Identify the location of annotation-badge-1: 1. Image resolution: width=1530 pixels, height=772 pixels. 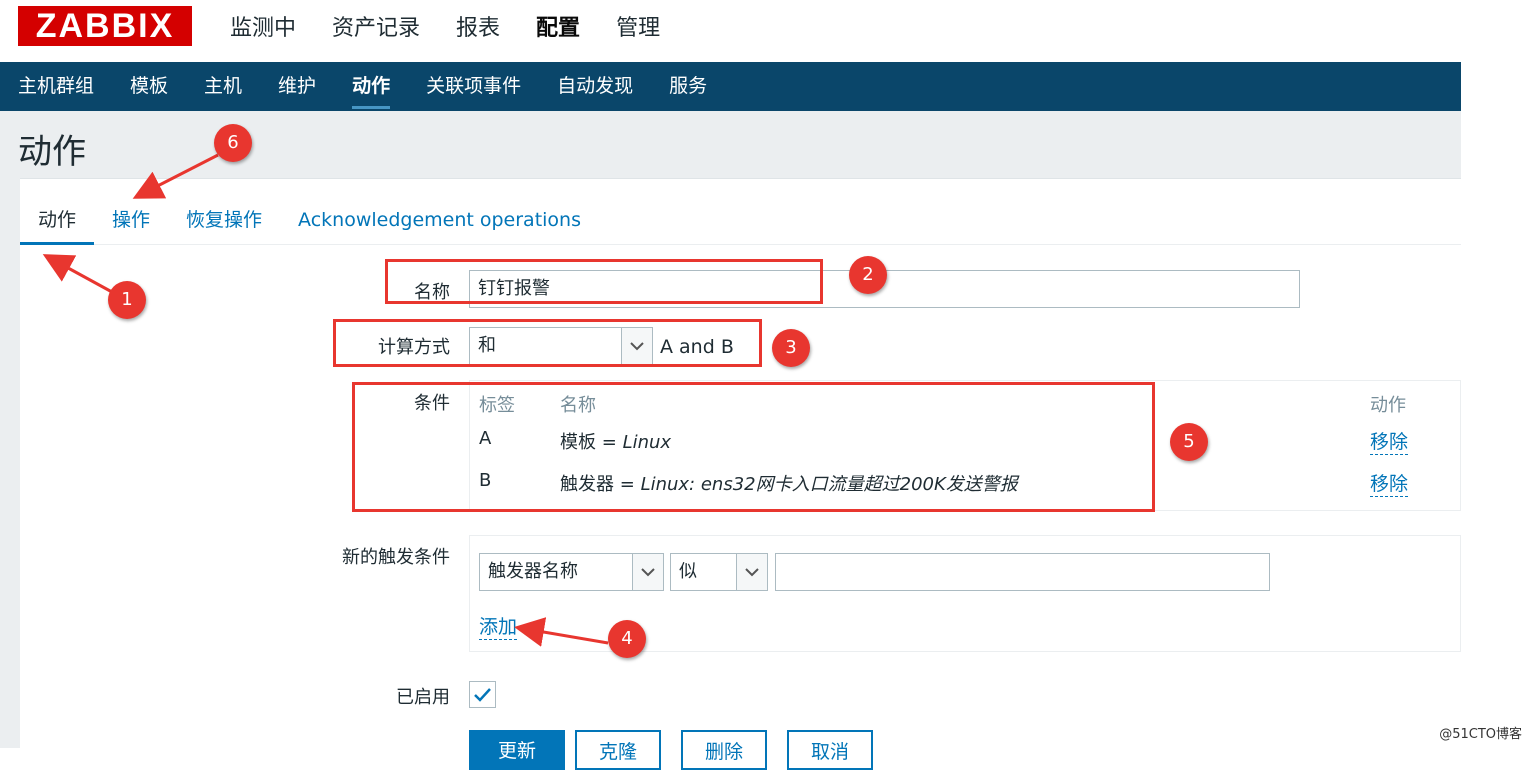
(127, 300).